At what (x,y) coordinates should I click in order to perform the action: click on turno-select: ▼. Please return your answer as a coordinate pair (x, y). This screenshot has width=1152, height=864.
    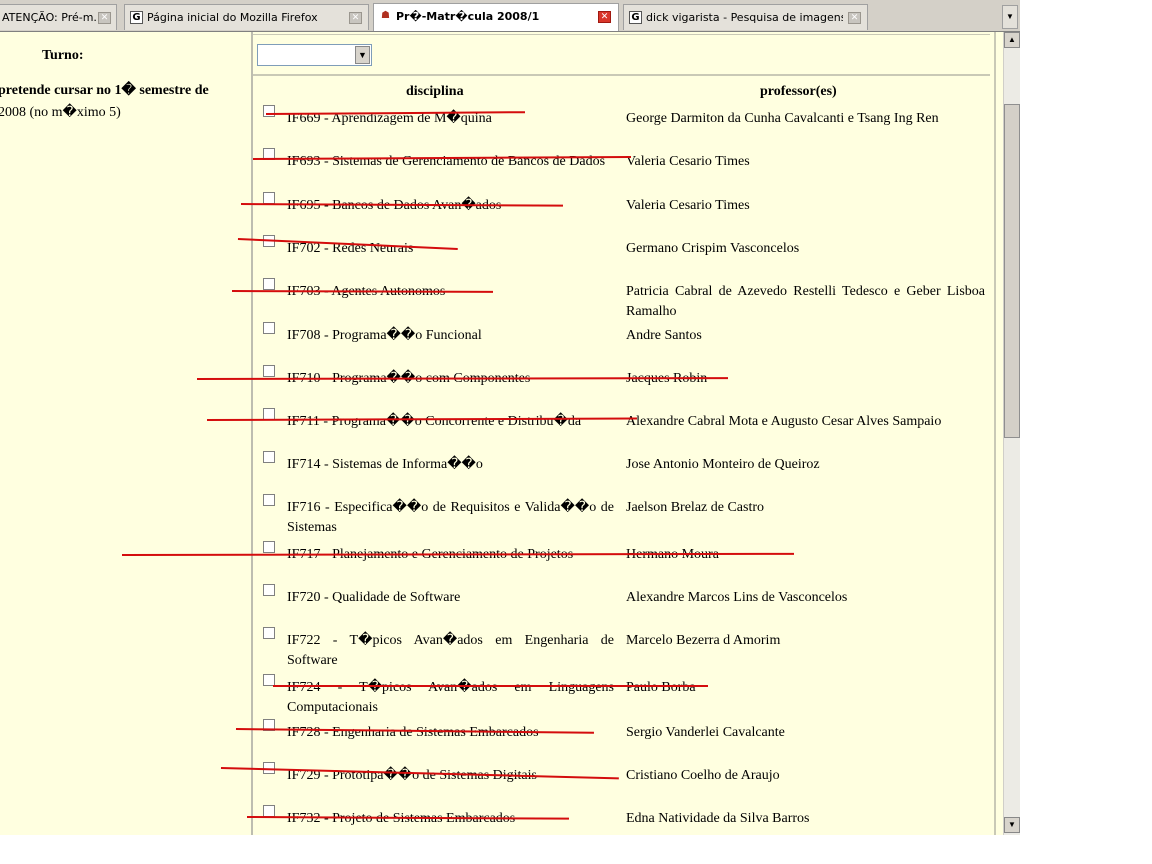
    Looking at the image, I should click on (314, 55).